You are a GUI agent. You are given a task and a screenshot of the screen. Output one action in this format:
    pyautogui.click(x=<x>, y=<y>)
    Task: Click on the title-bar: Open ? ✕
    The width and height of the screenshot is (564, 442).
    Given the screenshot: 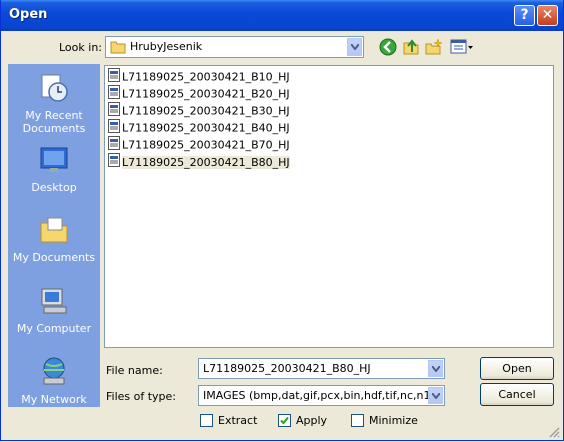 What is the action you would take?
    pyautogui.click(x=282, y=15)
    